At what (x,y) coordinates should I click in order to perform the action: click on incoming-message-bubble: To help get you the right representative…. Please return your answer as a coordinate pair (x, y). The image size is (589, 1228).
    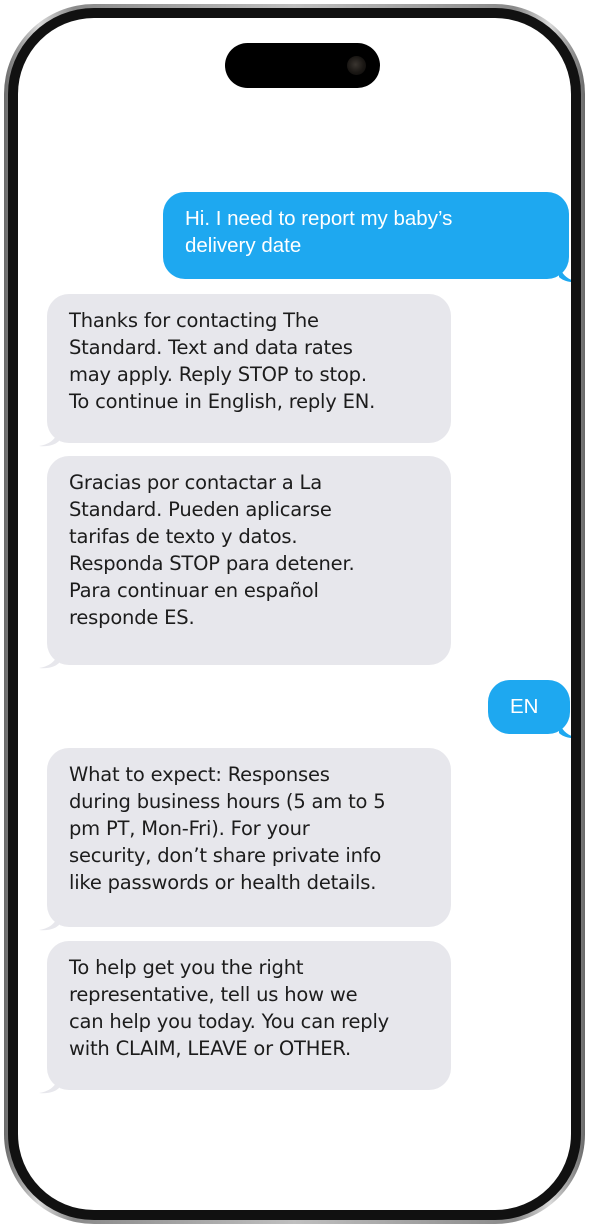
    Looking at the image, I should click on (249, 1015).